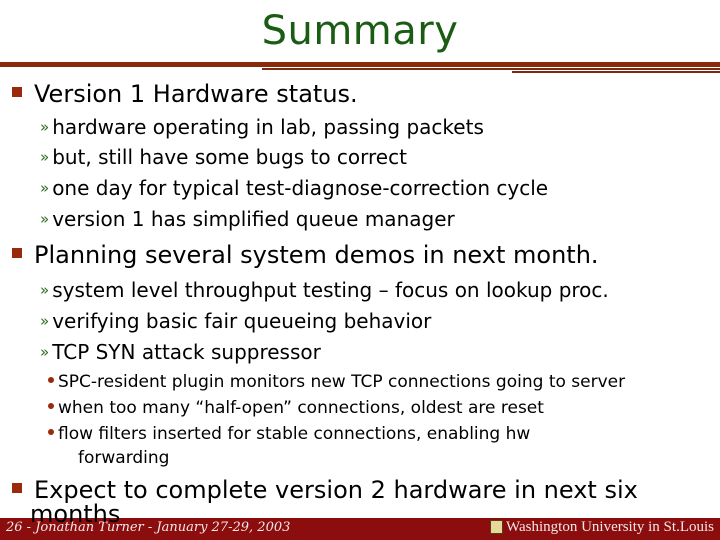 The image size is (720, 540). I want to click on title-rule, so click(360, 64).